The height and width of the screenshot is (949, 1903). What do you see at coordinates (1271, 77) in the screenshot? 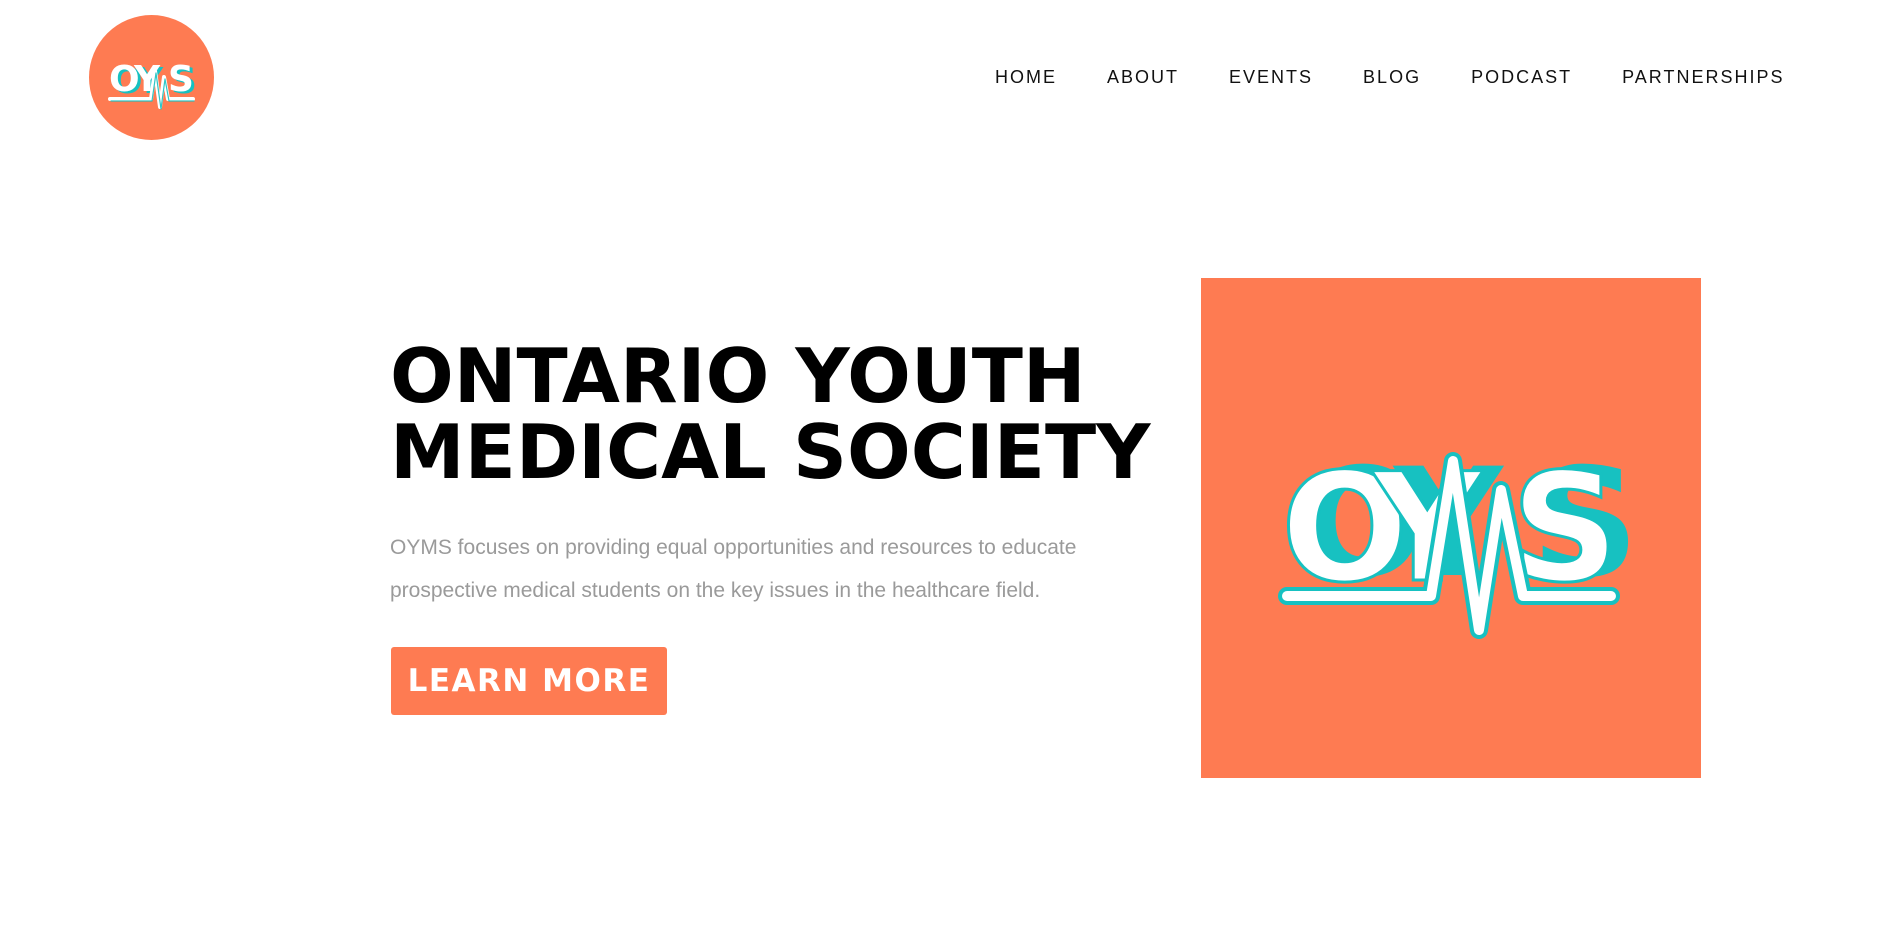
I see `nav-events: EVENTS` at bounding box center [1271, 77].